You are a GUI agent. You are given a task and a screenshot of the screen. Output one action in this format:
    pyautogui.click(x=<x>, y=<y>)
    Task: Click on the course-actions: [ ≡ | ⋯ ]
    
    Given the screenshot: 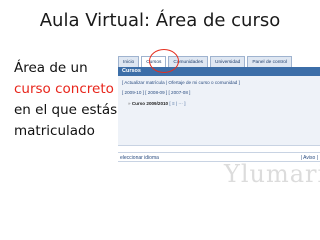 What is the action you would take?
    pyautogui.click(x=177, y=103)
    